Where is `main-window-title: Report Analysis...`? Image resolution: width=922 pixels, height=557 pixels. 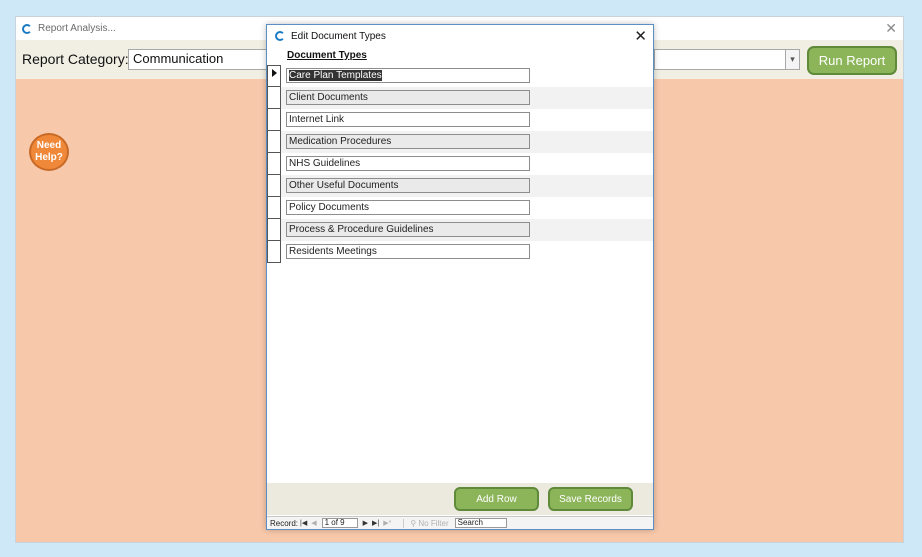
main-window-title: Report Analysis... is located at coordinates (77, 28).